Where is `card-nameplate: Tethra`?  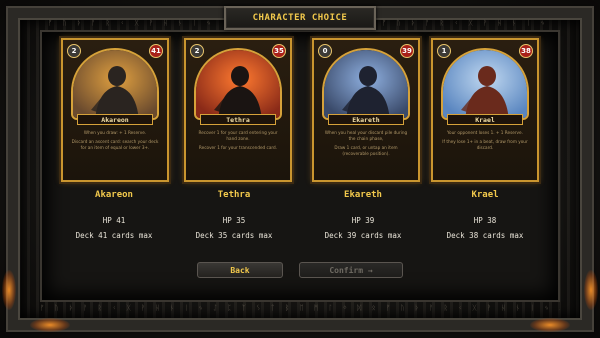
card-nameplate: Tethra is located at coordinates (238, 119).